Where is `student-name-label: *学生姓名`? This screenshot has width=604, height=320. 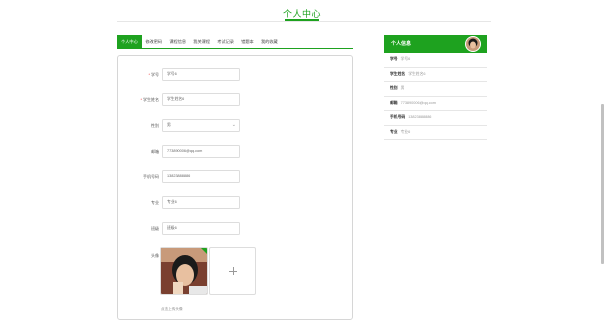 student-name-label: *学生姓名 is located at coordinates (149, 99).